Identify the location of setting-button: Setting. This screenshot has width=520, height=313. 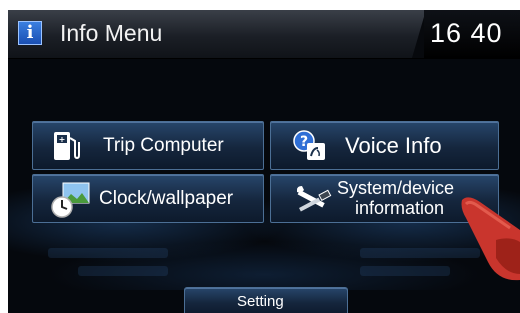
(266, 300).